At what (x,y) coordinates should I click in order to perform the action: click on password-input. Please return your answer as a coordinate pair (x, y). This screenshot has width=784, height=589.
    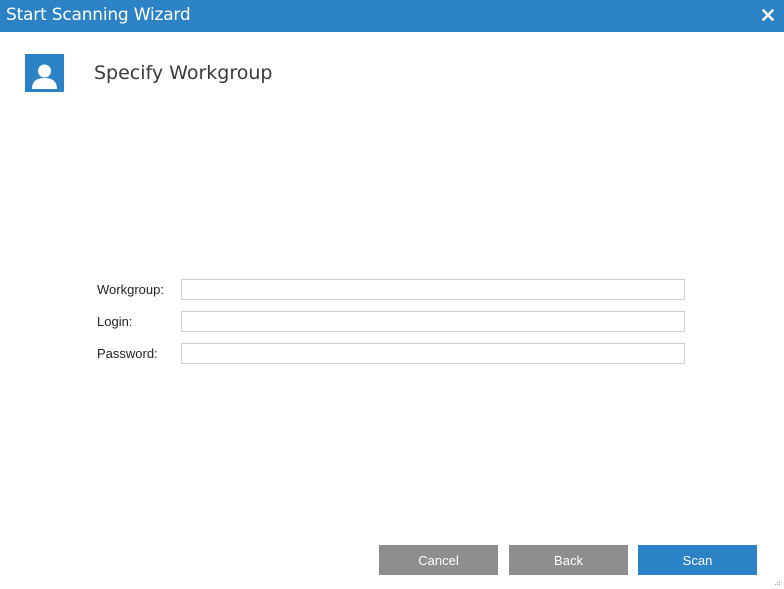
    Looking at the image, I should click on (433, 353).